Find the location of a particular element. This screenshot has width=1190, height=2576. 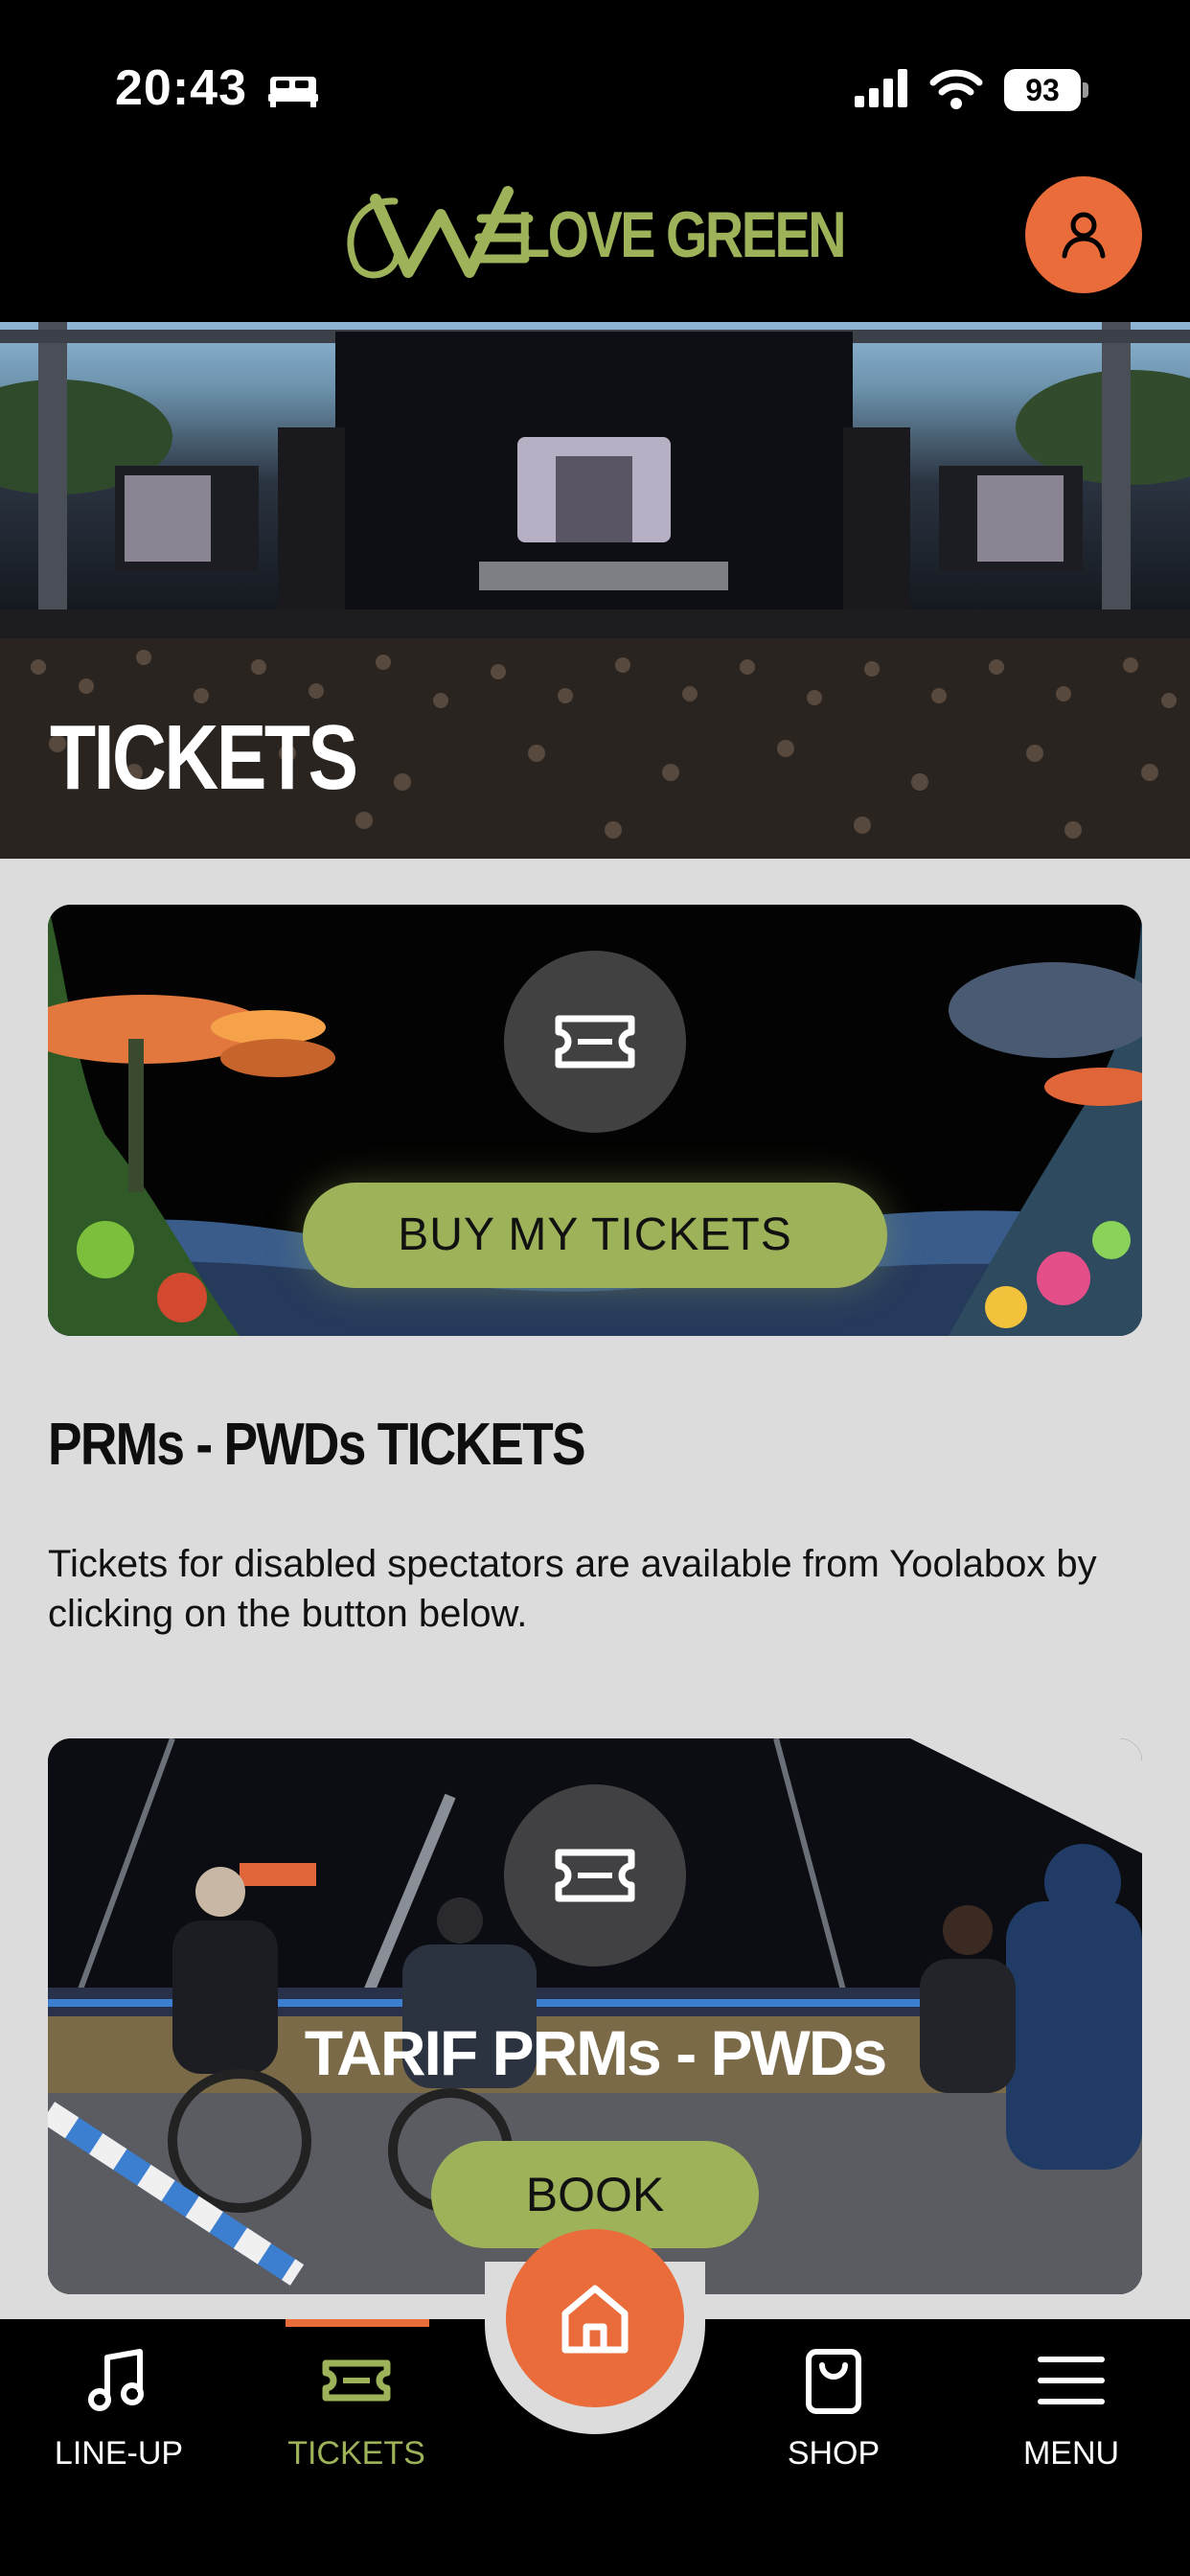

nav-label: LINE-UP is located at coordinates (119, 2453).